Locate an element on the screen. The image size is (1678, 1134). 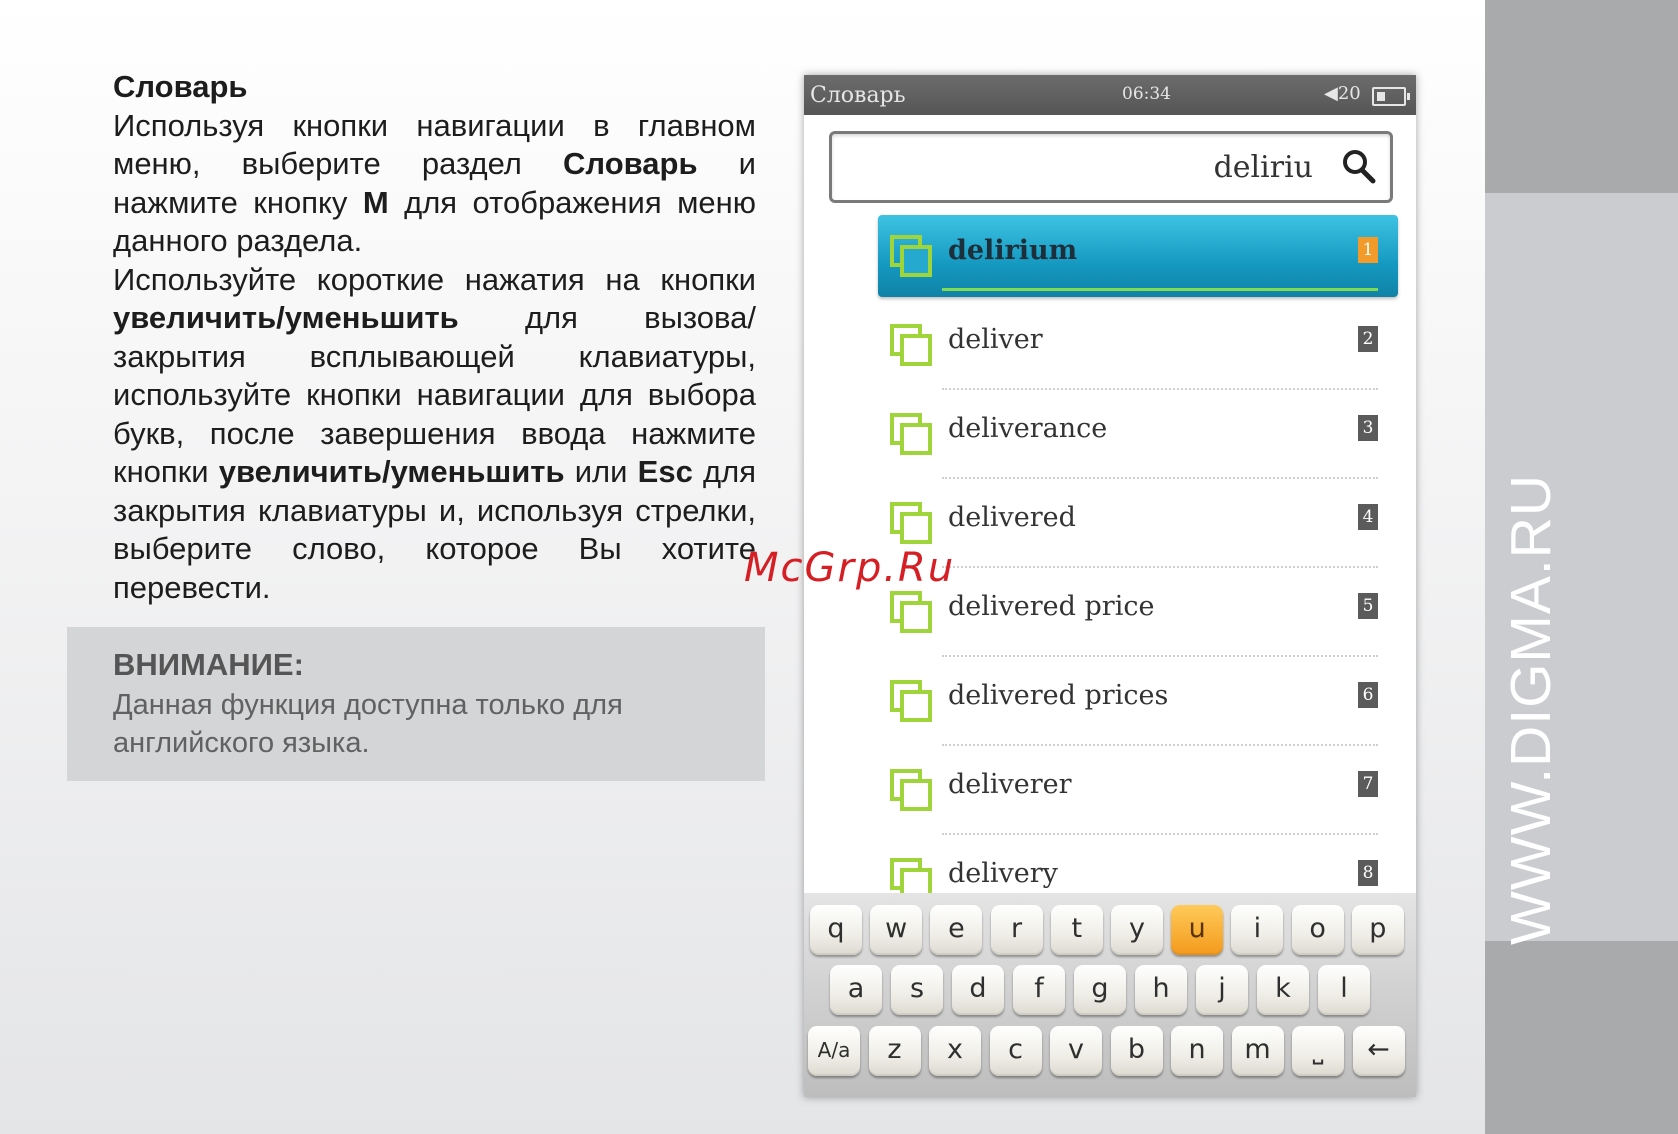
key: c is located at coordinates (1015, 1051).